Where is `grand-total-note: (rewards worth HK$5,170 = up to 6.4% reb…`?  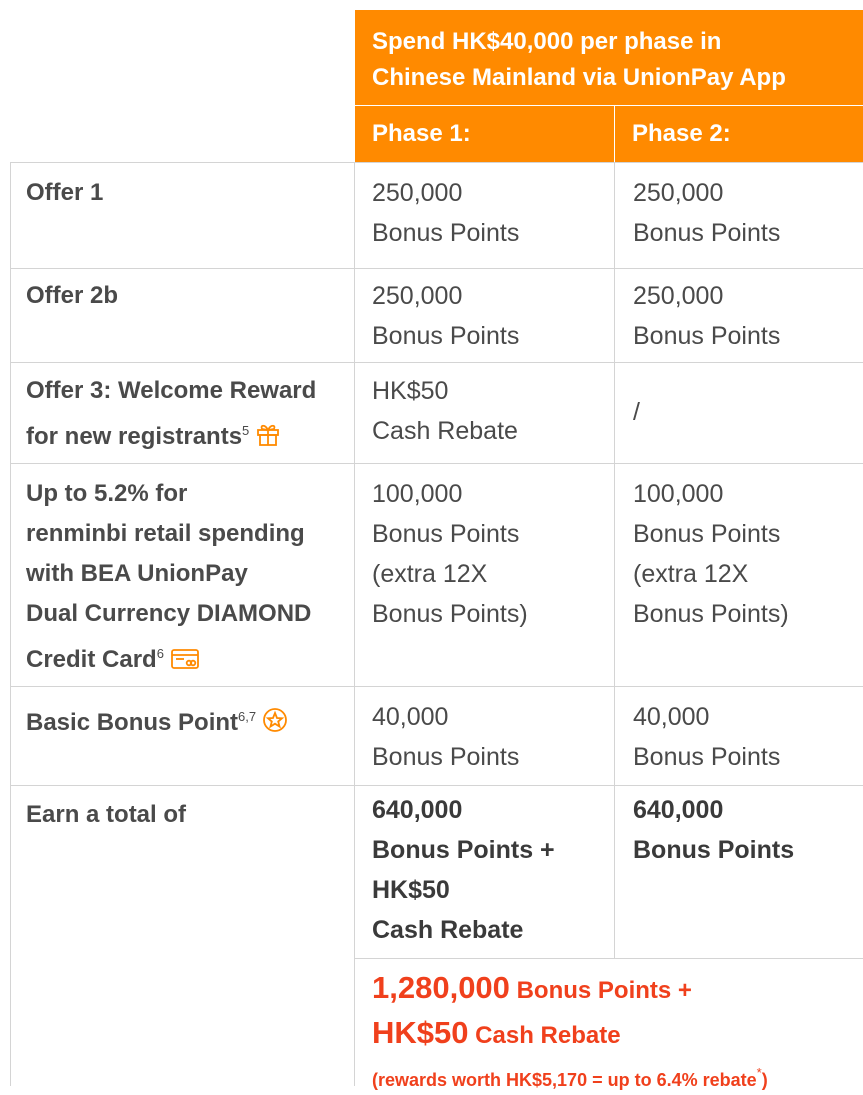 grand-total-note: (rewards worth HK$5,170 = up to 6.4% reb… is located at coordinates (570, 1077).